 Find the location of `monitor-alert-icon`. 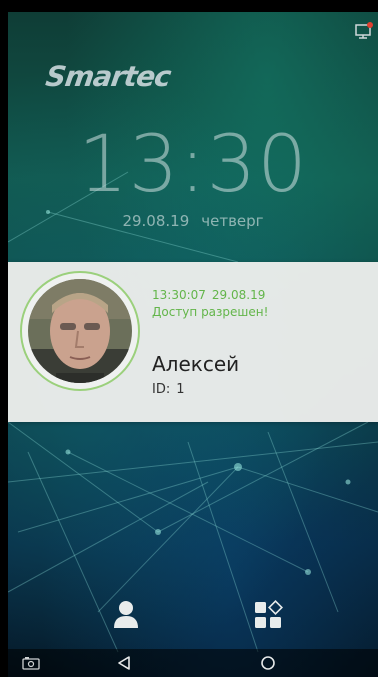

monitor-alert-icon is located at coordinates (364, 30).